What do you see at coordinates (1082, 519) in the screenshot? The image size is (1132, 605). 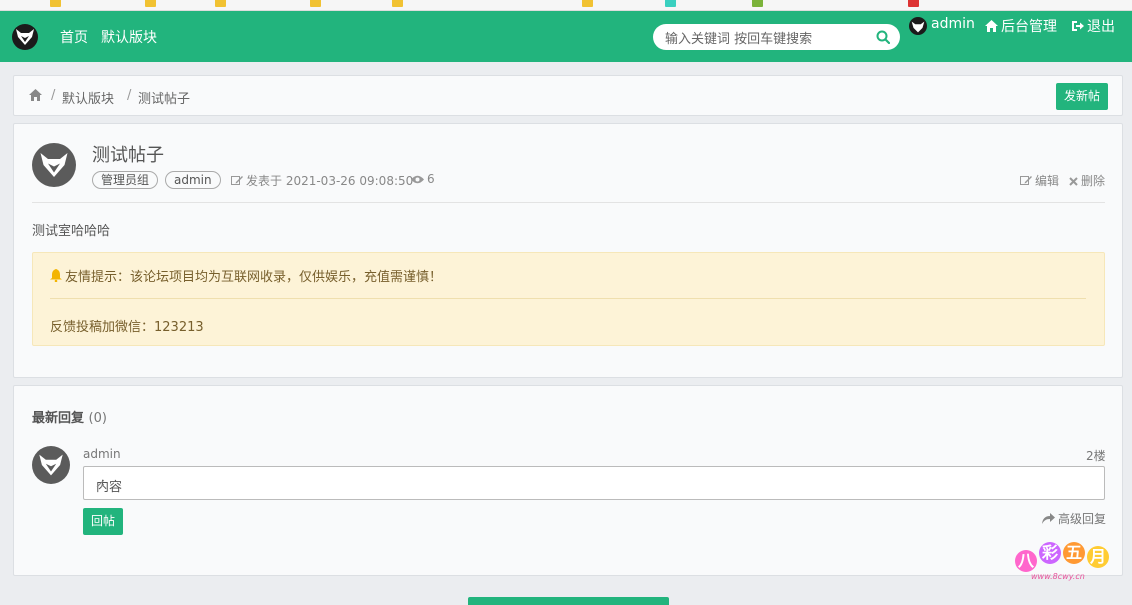 I see `advanced-reply-label: 高级回复` at bounding box center [1082, 519].